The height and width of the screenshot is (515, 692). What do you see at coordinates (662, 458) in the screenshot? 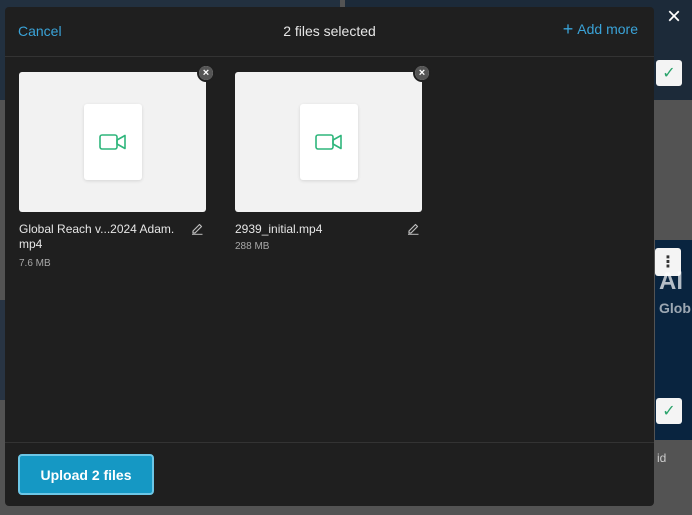
I see `bg-text-fragment: id` at bounding box center [662, 458].